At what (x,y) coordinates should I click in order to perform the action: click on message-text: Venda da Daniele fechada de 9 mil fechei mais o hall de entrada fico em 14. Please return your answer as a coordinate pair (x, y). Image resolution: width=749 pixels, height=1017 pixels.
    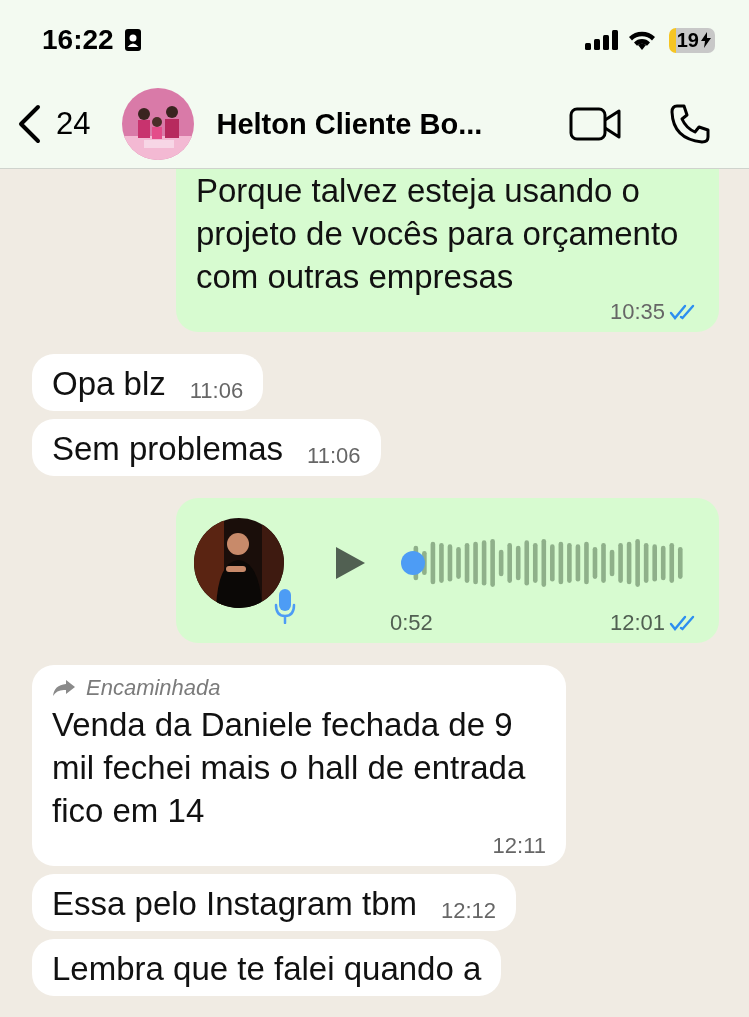
    Looking at the image, I should click on (289, 768).